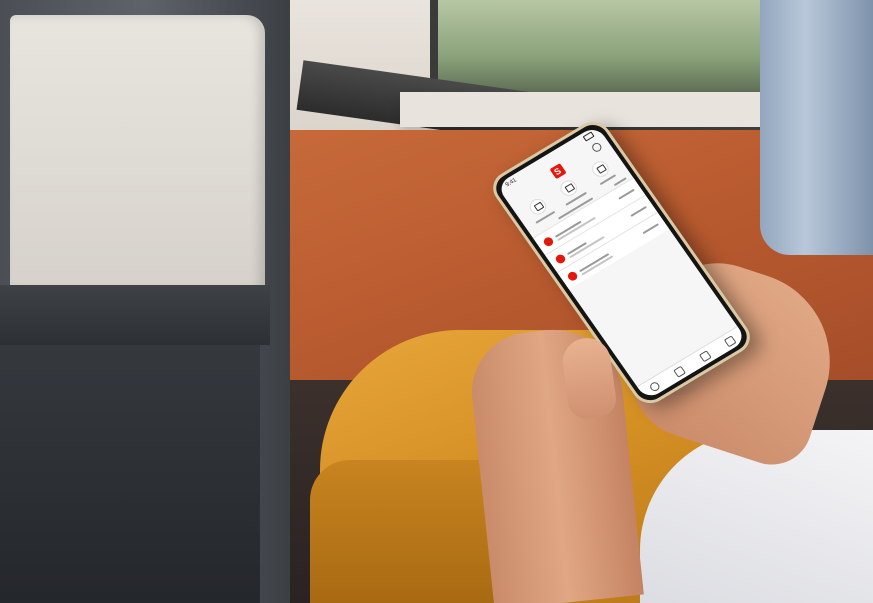 The height and width of the screenshot is (603, 873). I want to click on camera-icon, so click(569, 188).